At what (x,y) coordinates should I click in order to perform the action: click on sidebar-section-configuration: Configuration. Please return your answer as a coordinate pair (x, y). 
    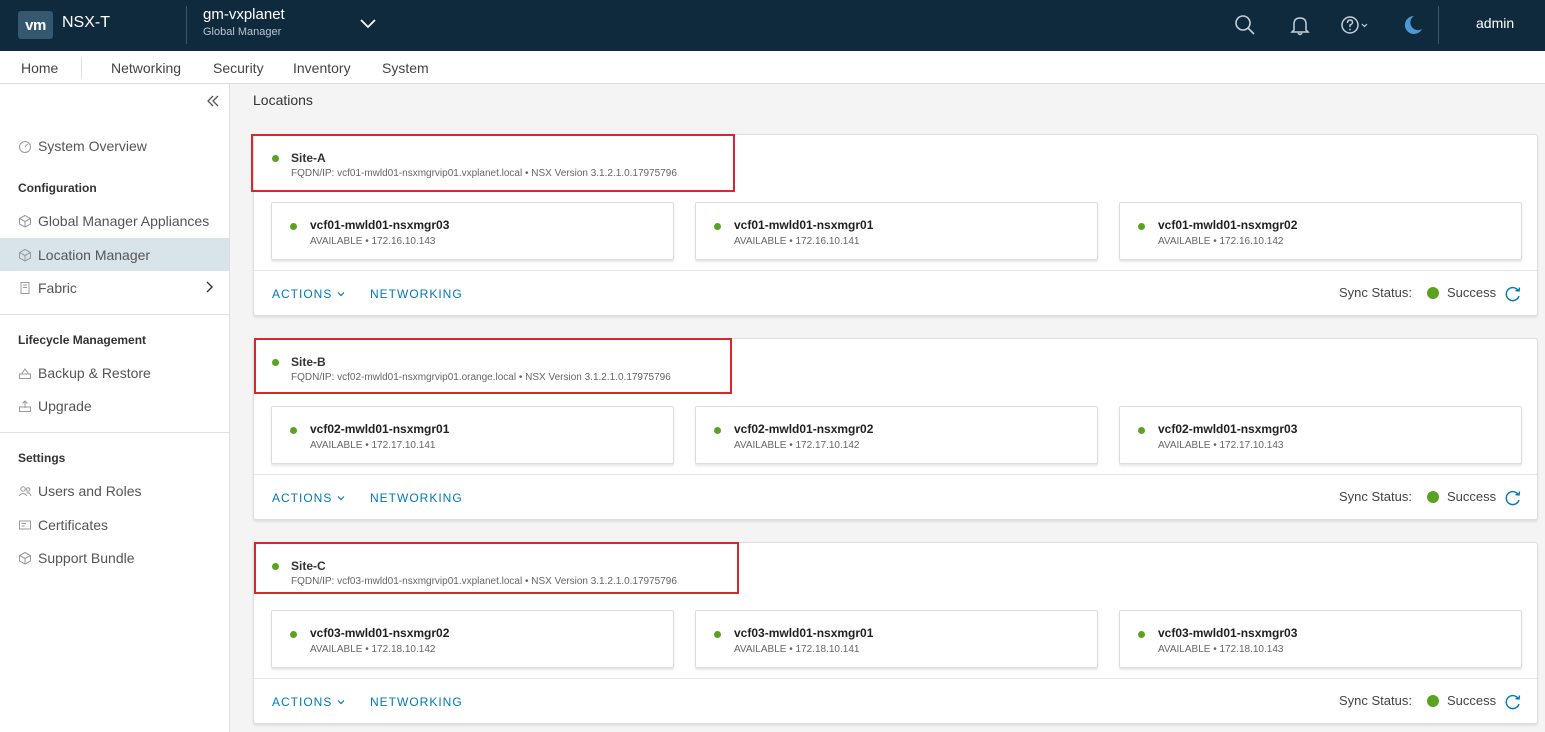
    Looking at the image, I should click on (57, 188).